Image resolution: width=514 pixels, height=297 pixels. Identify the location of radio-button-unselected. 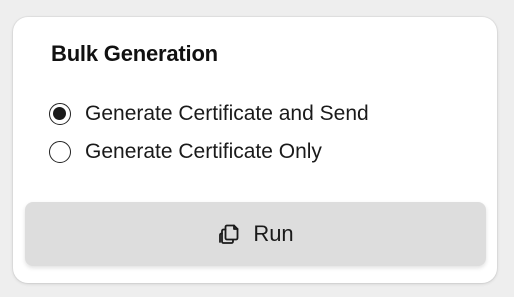
(60, 152).